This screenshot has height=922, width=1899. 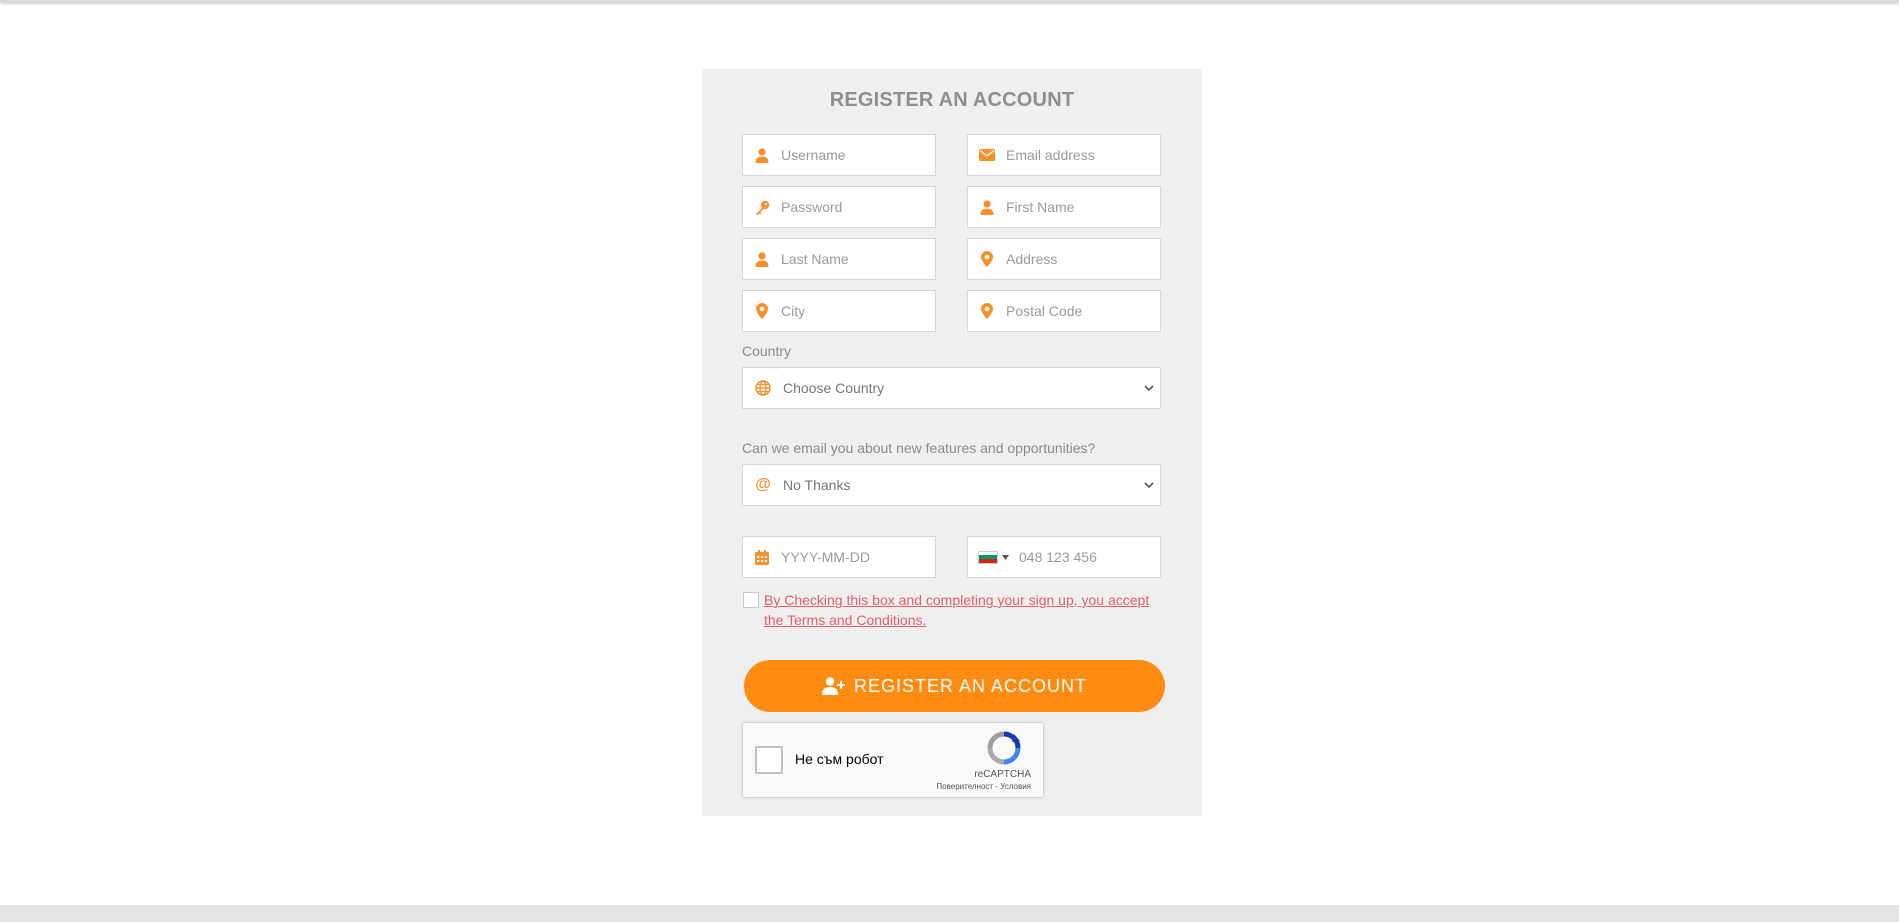 I want to click on bulgaria-flag-icon, so click(x=988, y=557).